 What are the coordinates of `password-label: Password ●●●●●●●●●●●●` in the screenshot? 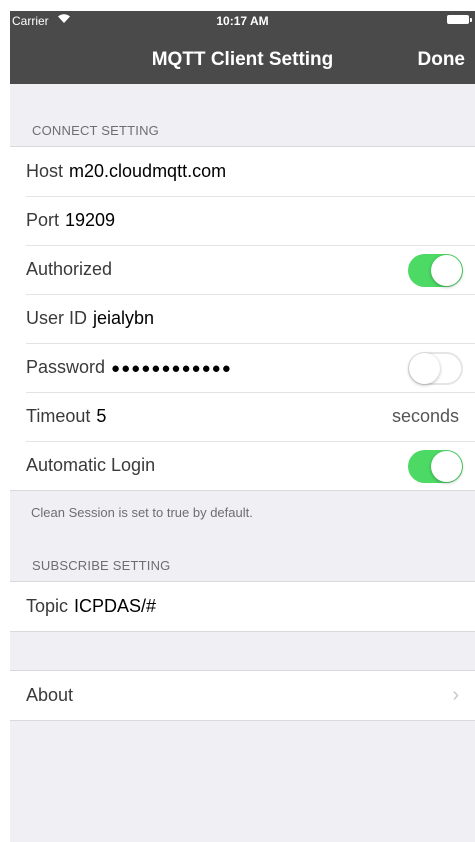 It's located at (129, 367).